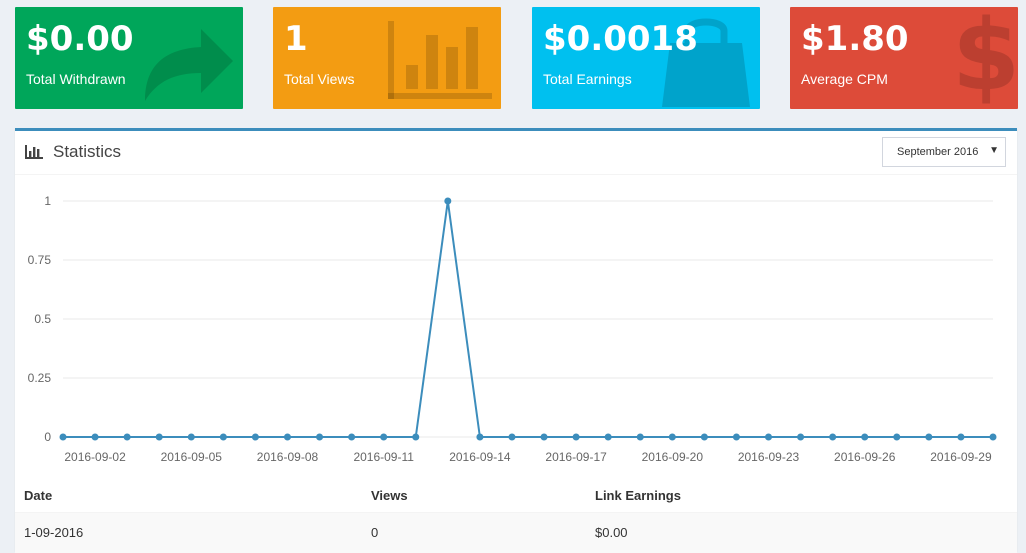 The height and width of the screenshot is (553, 1026). I want to click on card-label: Average CPM, so click(844, 79).